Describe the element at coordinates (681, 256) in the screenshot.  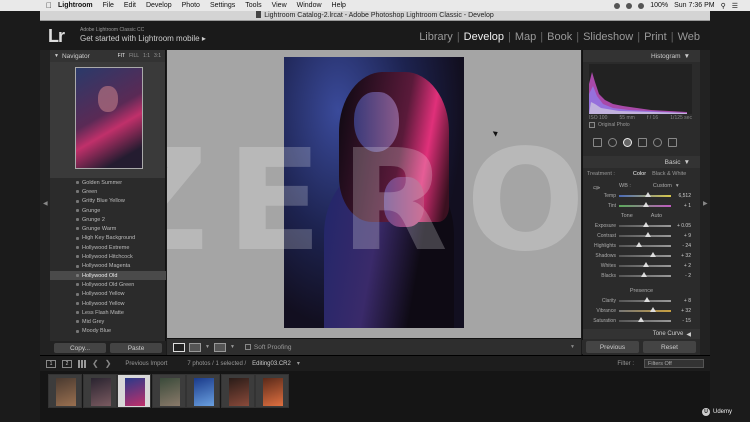
I see `shadows-value: + 32` at that location.